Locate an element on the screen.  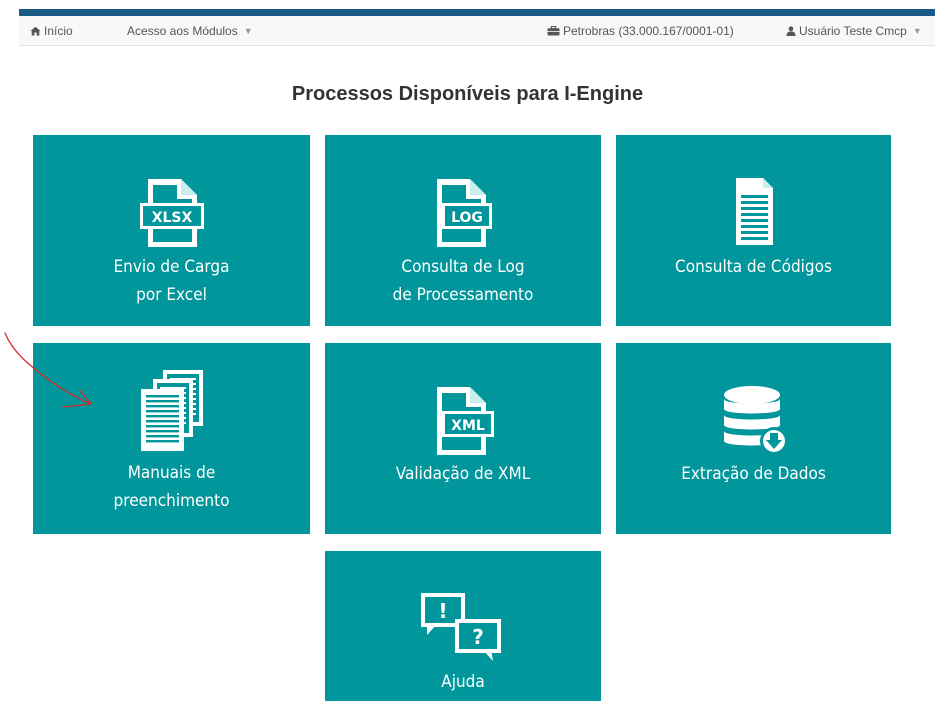
tile-extracao-dados: Extração de Dados is located at coordinates (753, 438).